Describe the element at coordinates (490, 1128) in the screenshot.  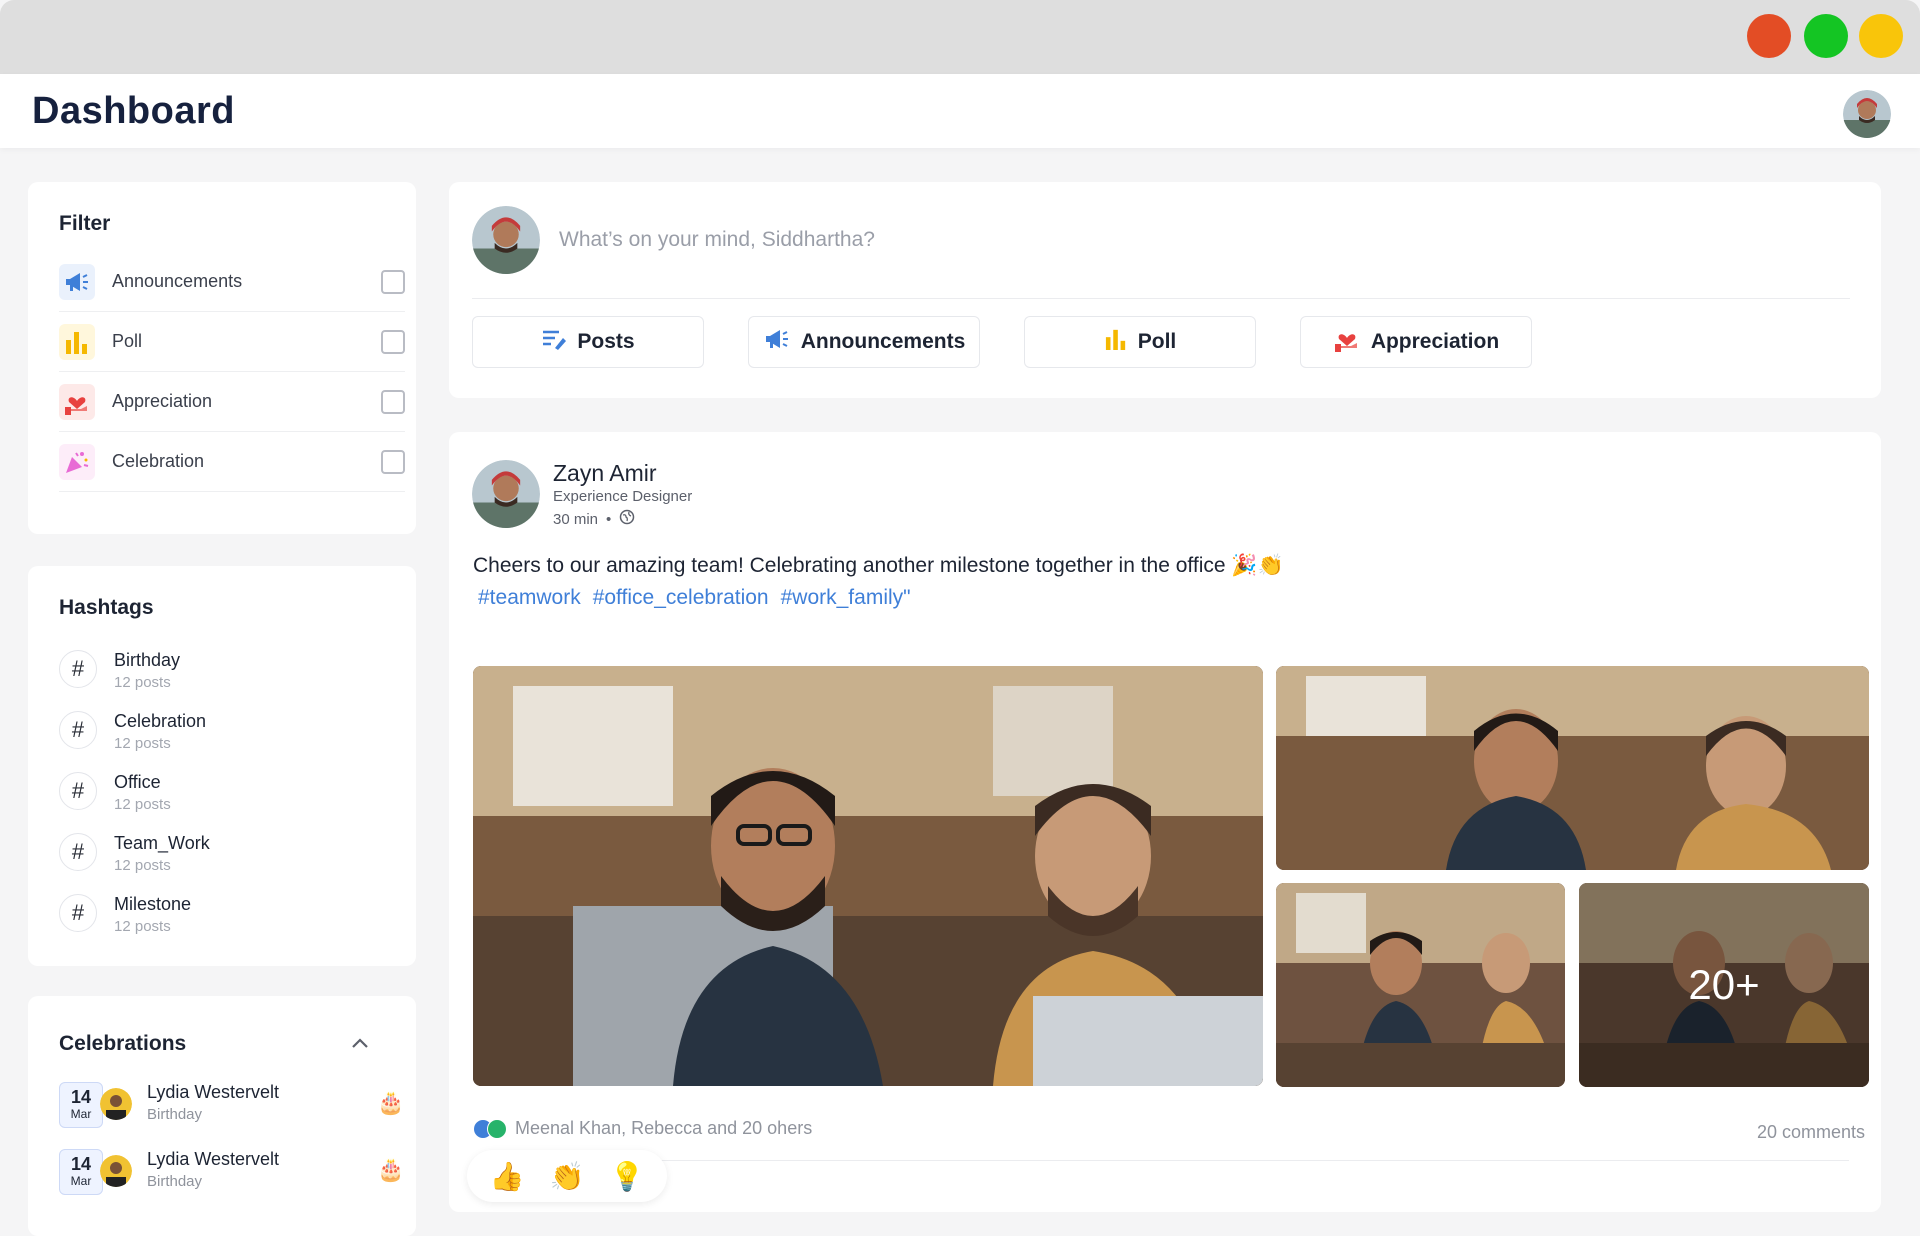
I see `reaction-summary-icons` at that location.